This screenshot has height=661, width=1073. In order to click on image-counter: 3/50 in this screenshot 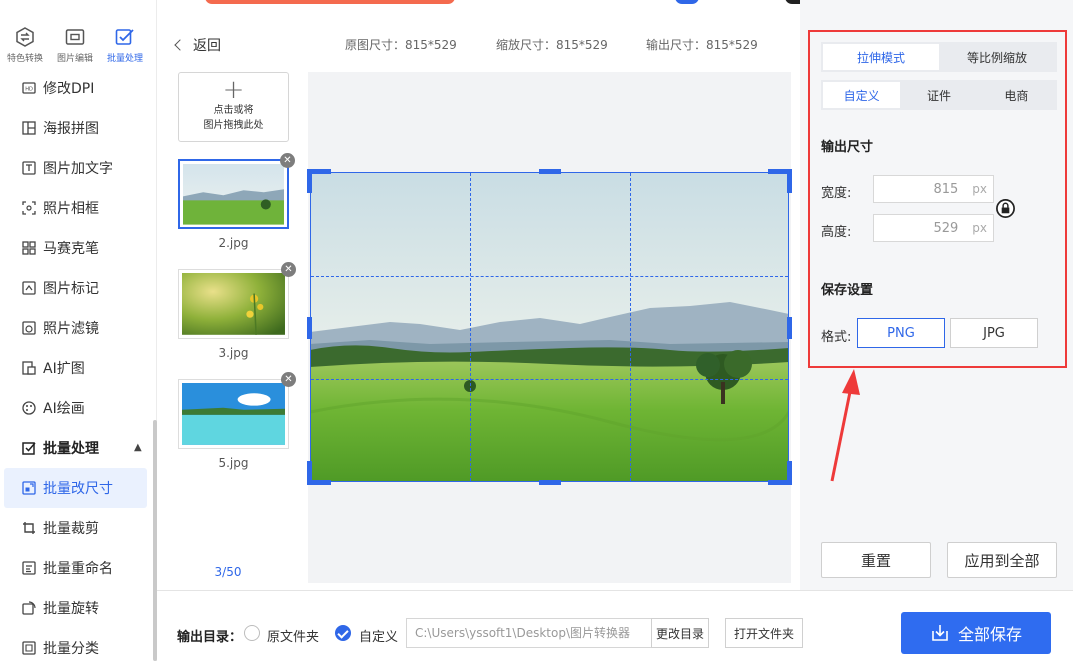, I will do `click(228, 572)`.